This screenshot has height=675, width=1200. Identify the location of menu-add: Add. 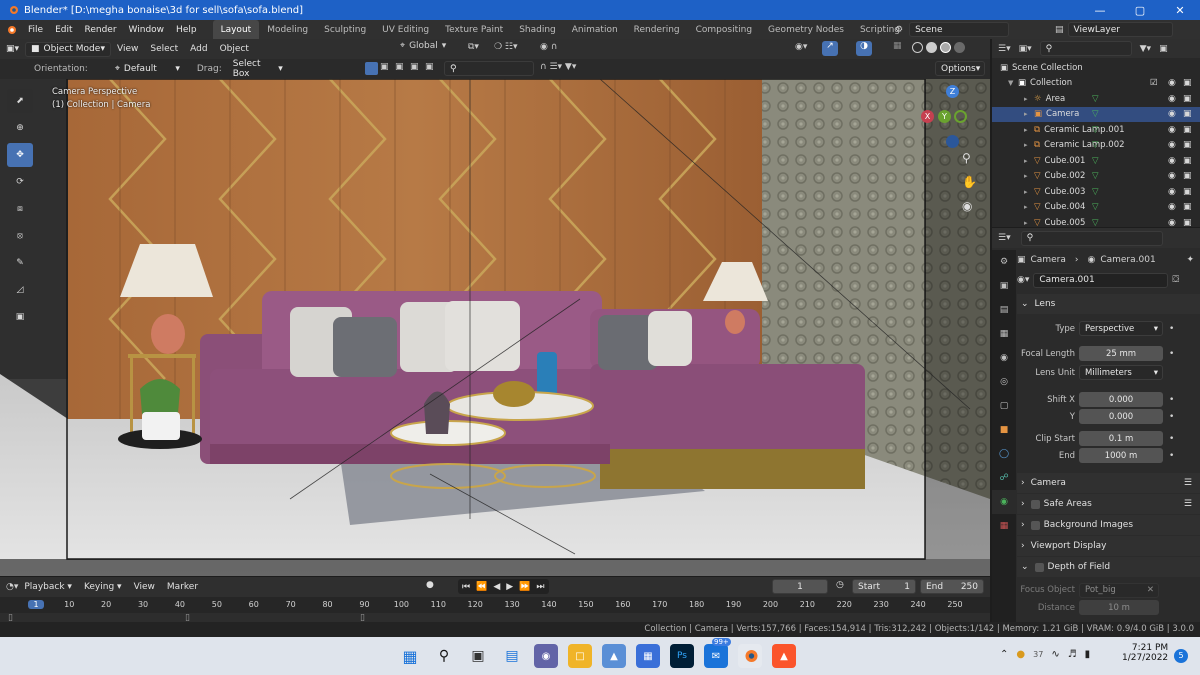
(198, 49).